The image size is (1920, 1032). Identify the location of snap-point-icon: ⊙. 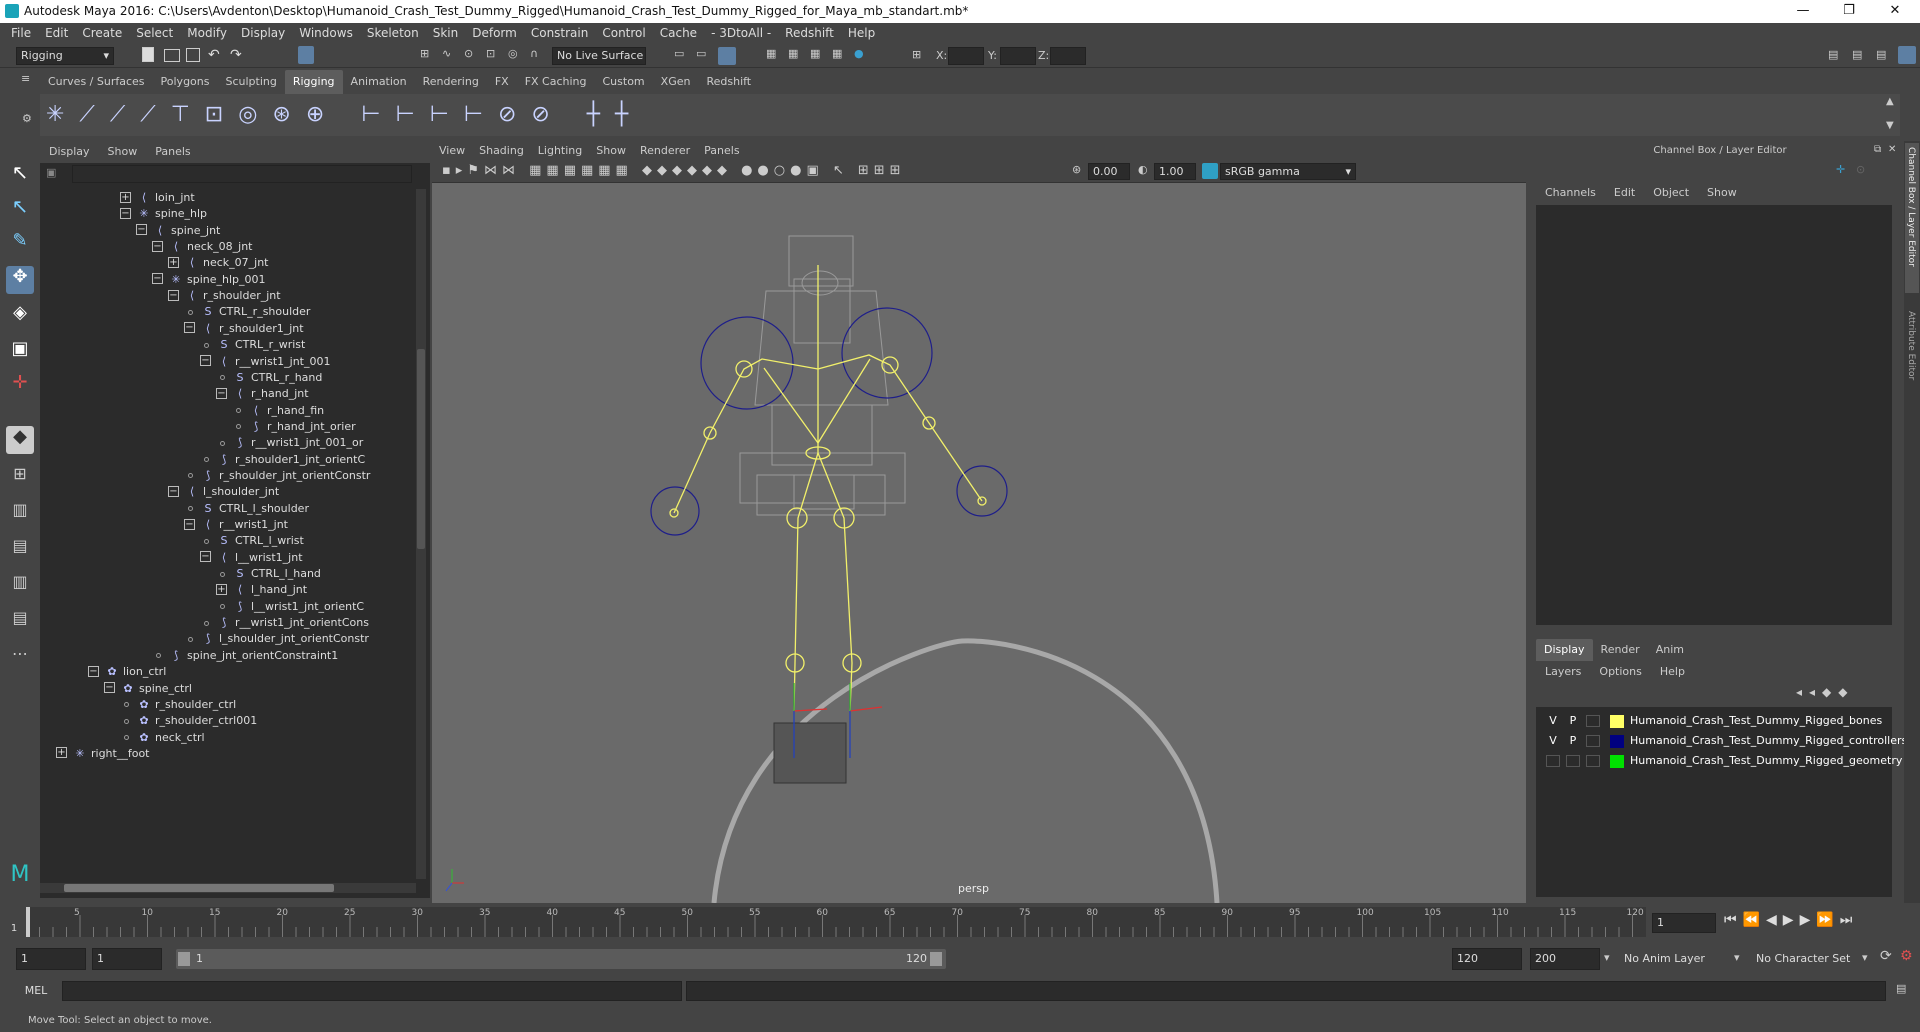
(468, 53).